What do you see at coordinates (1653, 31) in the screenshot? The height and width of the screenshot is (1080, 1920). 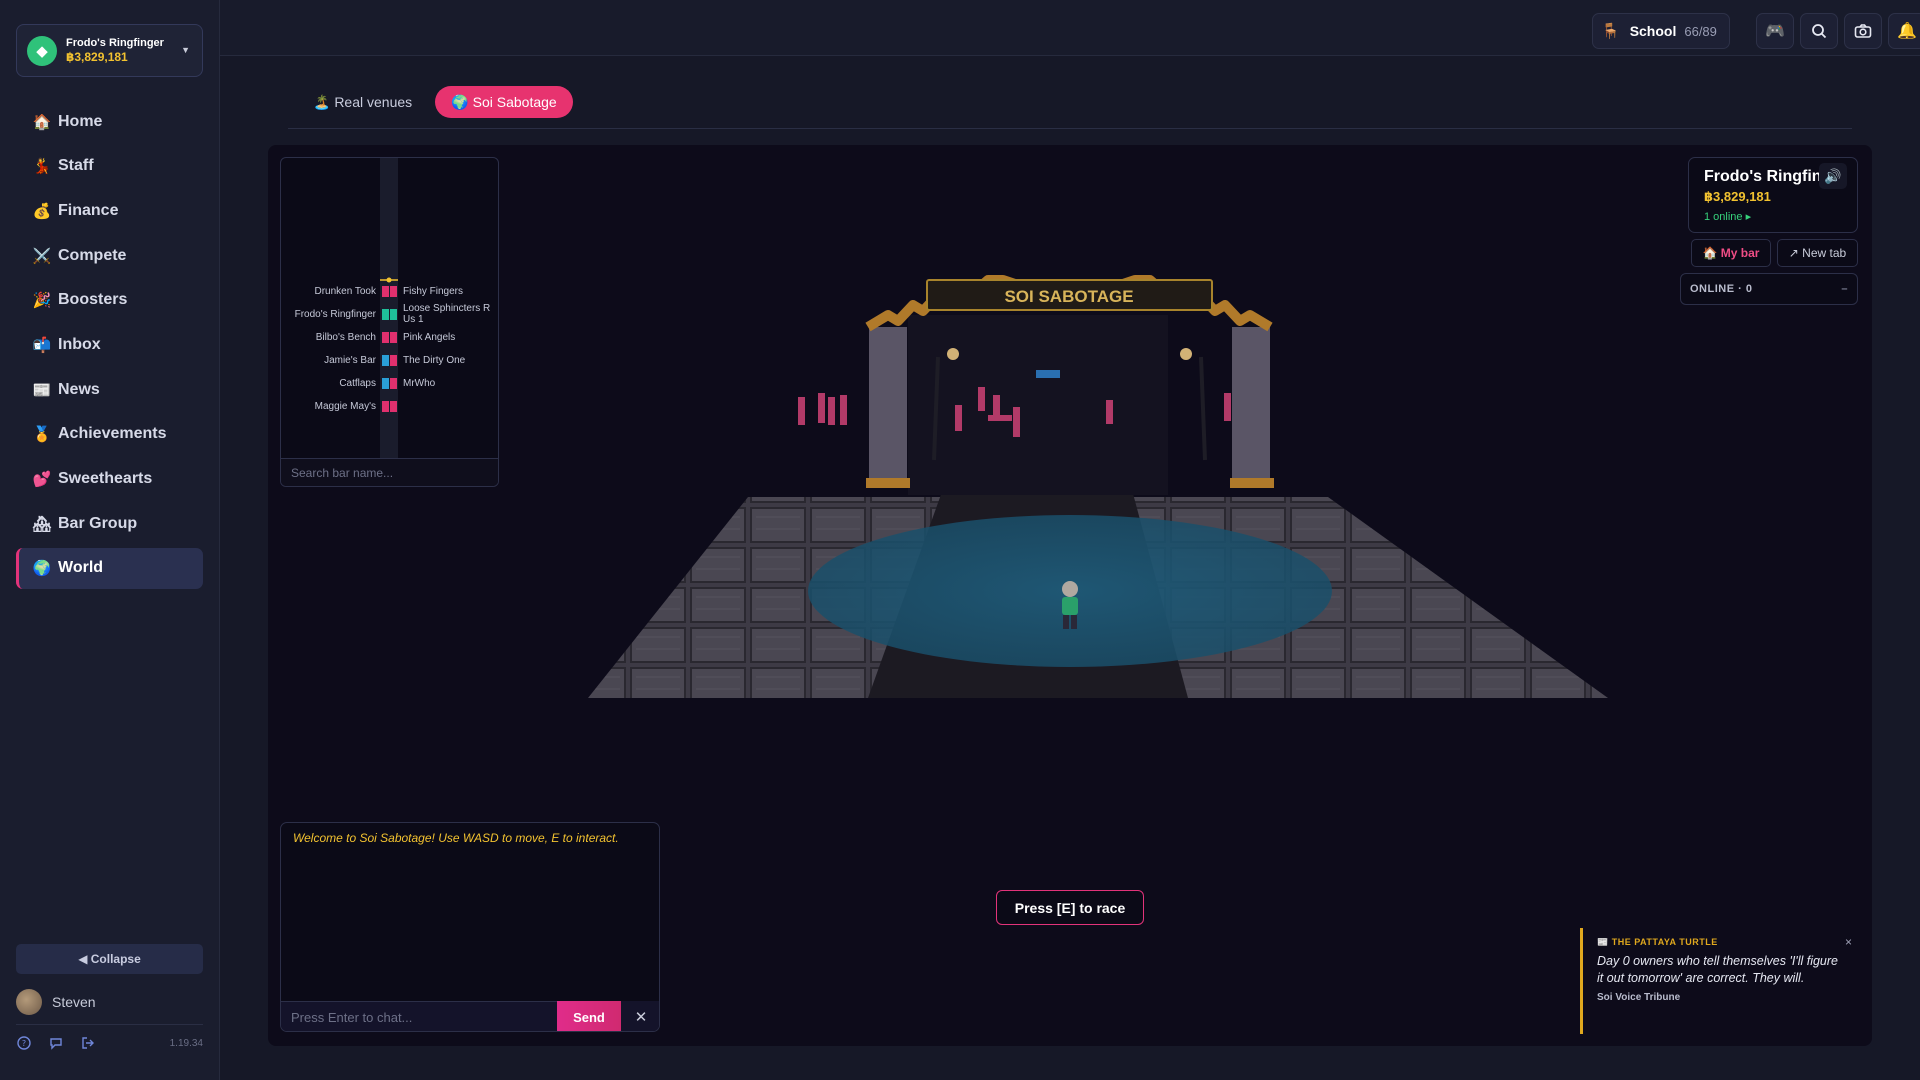 I see `school-label: School` at bounding box center [1653, 31].